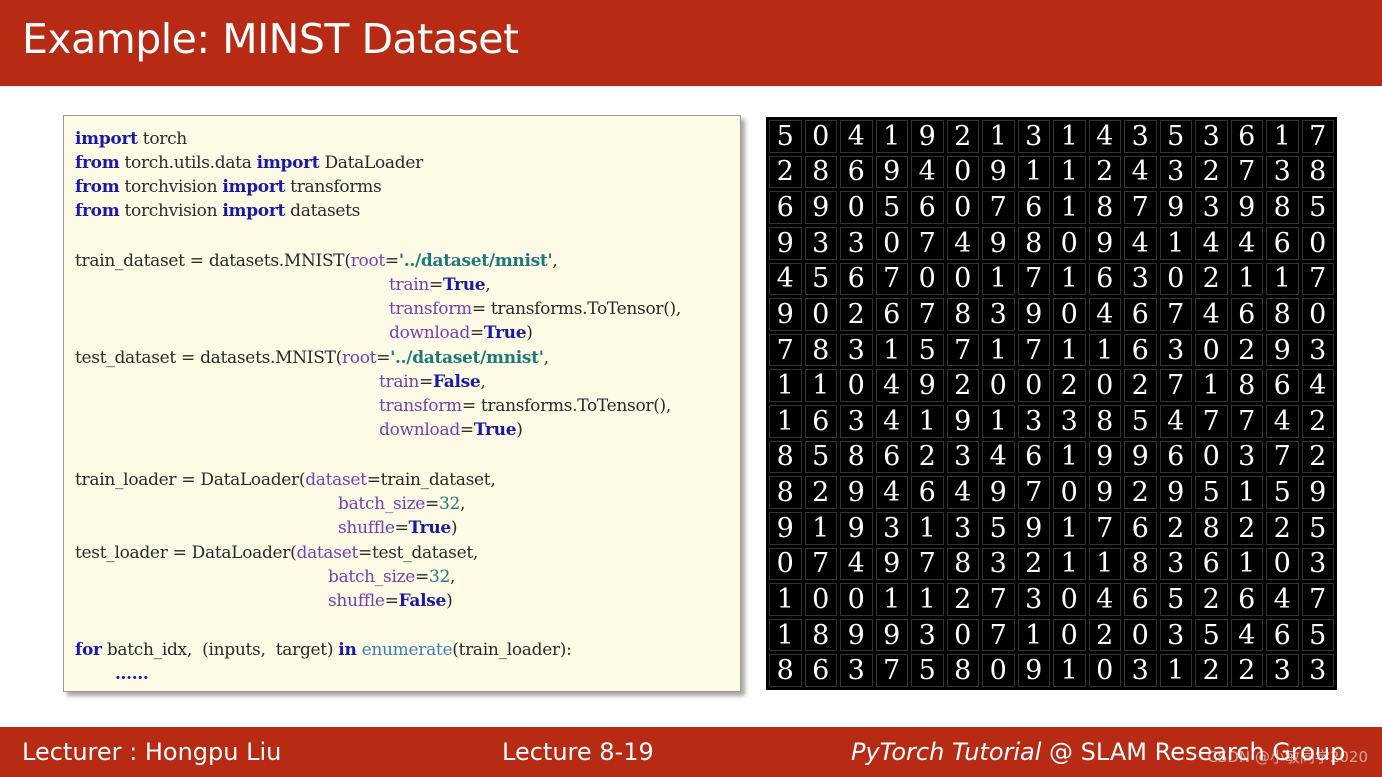 The height and width of the screenshot is (777, 1382). Describe the element at coordinates (1287, 757) in the screenshot. I see `watermark: CSDN @小敏同学2020` at that location.